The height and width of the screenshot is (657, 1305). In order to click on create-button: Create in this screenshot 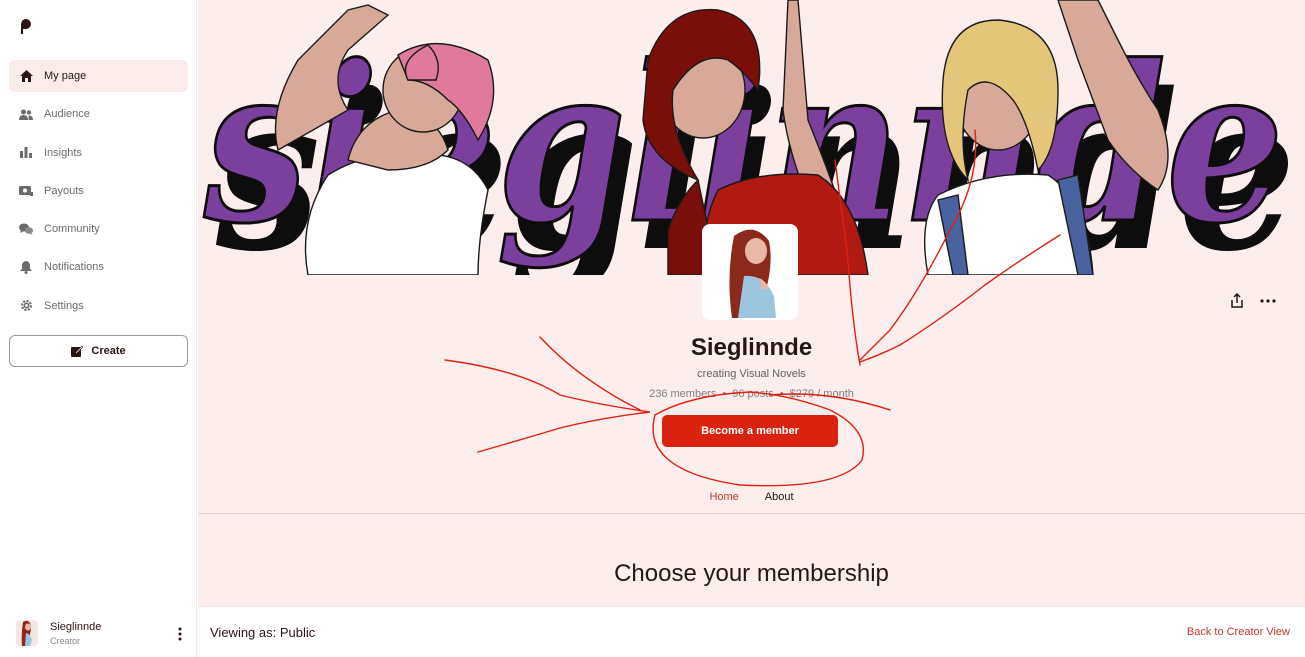, I will do `click(98, 351)`.